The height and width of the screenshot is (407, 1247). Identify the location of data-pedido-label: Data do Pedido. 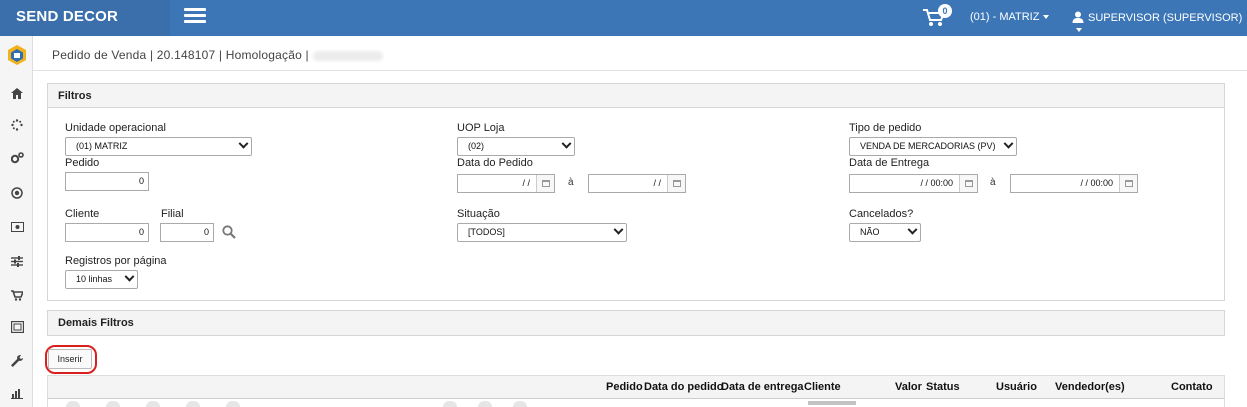
(495, 163).